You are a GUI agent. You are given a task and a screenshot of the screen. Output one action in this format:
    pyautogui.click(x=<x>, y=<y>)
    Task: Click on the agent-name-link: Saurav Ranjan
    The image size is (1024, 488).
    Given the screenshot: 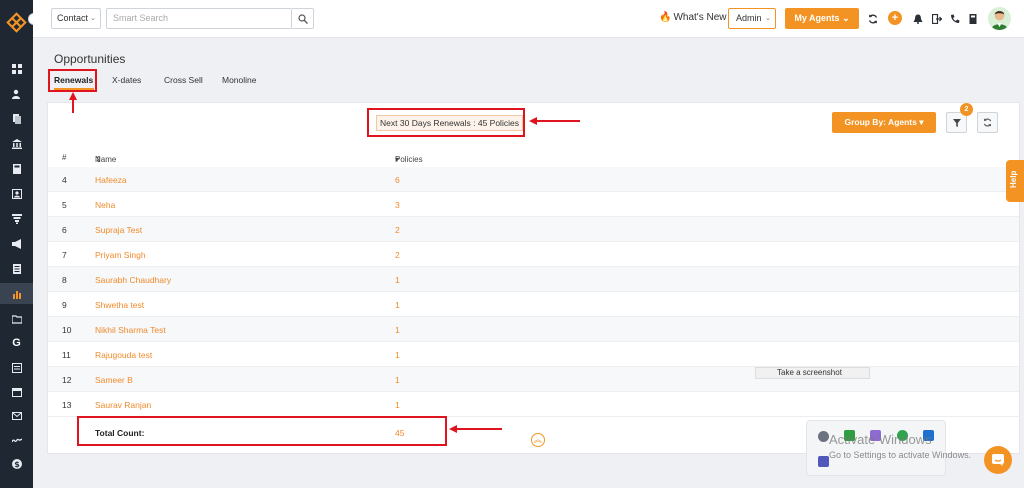 What is the action you would take?
    pyautogui.click(x=123, y=405)
    